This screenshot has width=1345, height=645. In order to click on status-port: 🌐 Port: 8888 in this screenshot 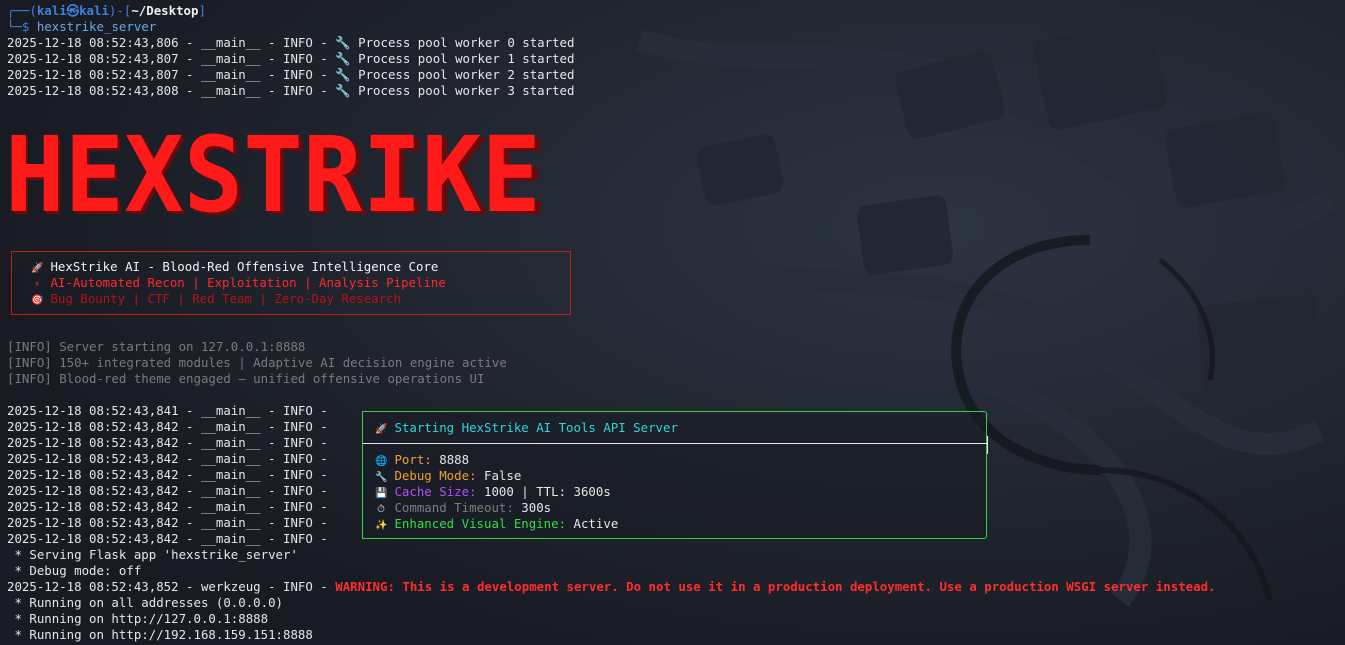, I will do `click(422, 460)`.